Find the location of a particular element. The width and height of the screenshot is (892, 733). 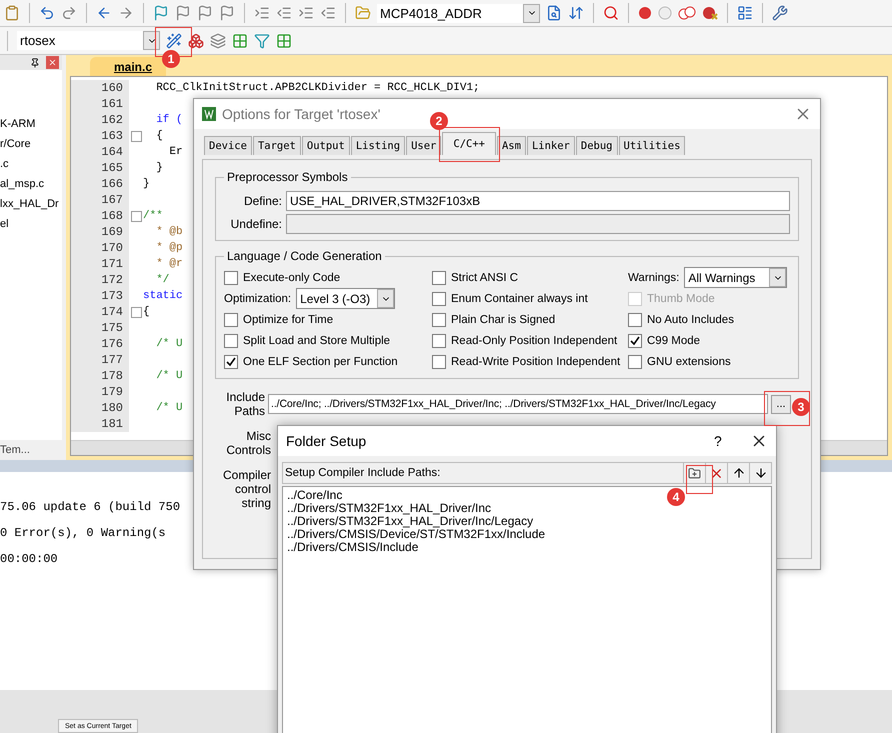

undo-icon is located at coordinates (47, 13).